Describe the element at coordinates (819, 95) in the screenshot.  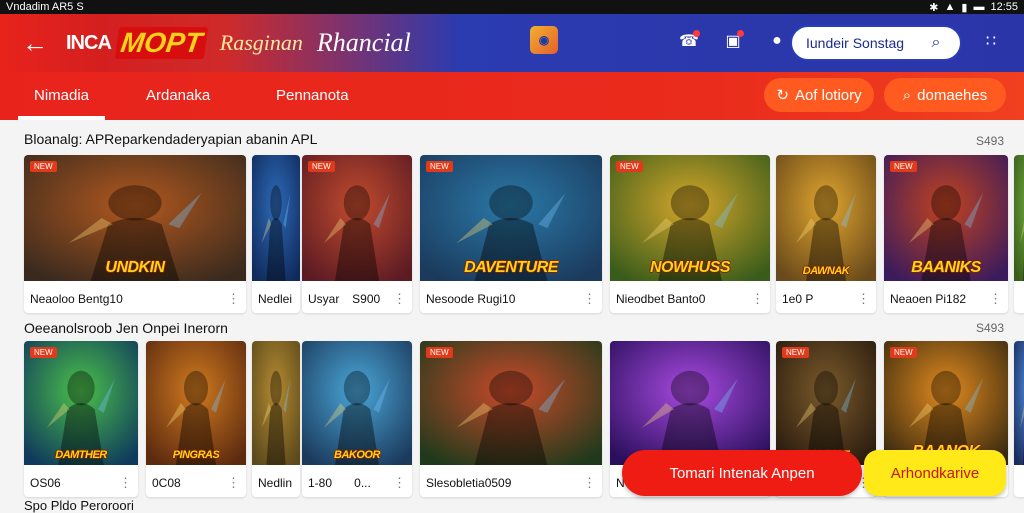
I see `refresh-pill-button: ↻ Aof lotiory` at that location.